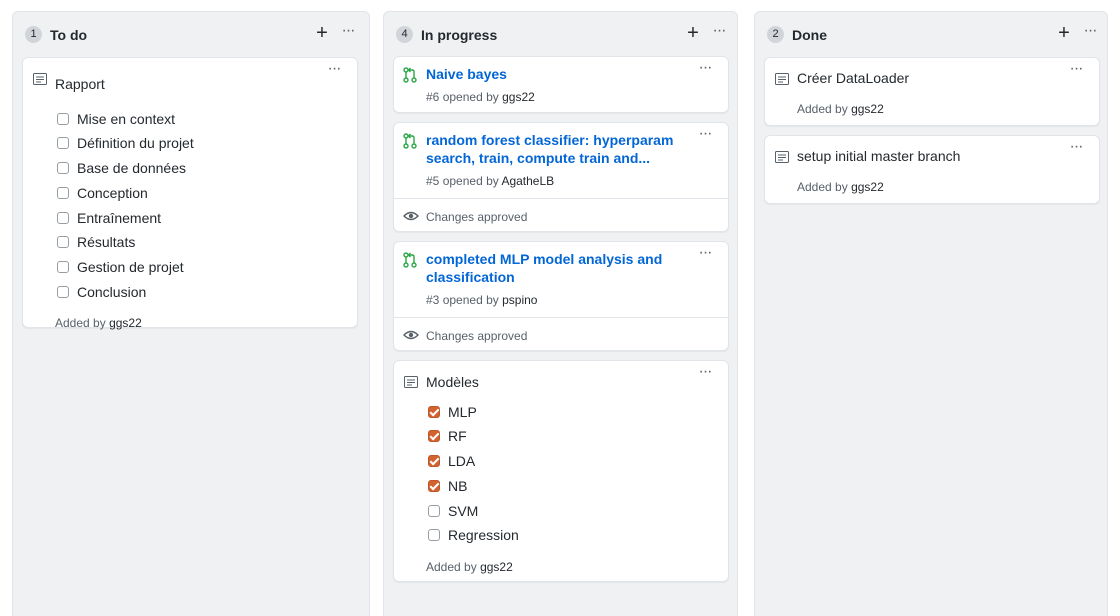  What do you see at coordinates (135, 143) in the screenshot?
I see `task-label: Définition du projet` at bounding box center [135, 143].